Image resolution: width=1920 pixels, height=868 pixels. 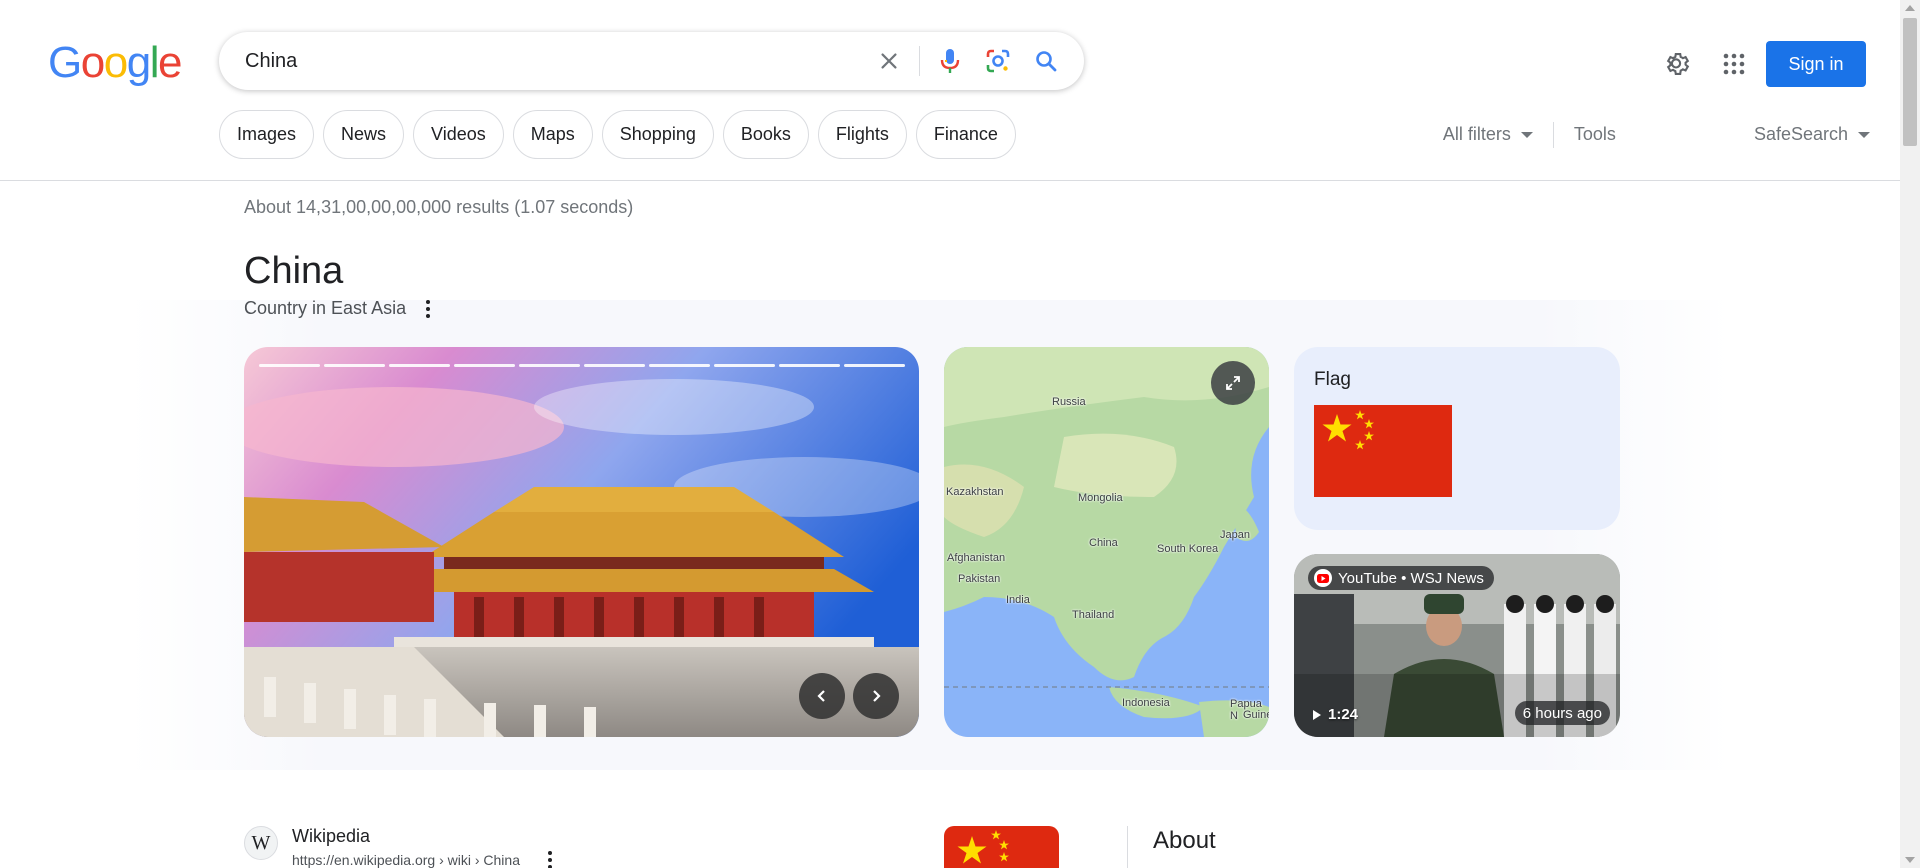 What do you see at coordinates (1734, 64) in the screenshot?
I see `apps-button` at bounding box center [1734, 64].